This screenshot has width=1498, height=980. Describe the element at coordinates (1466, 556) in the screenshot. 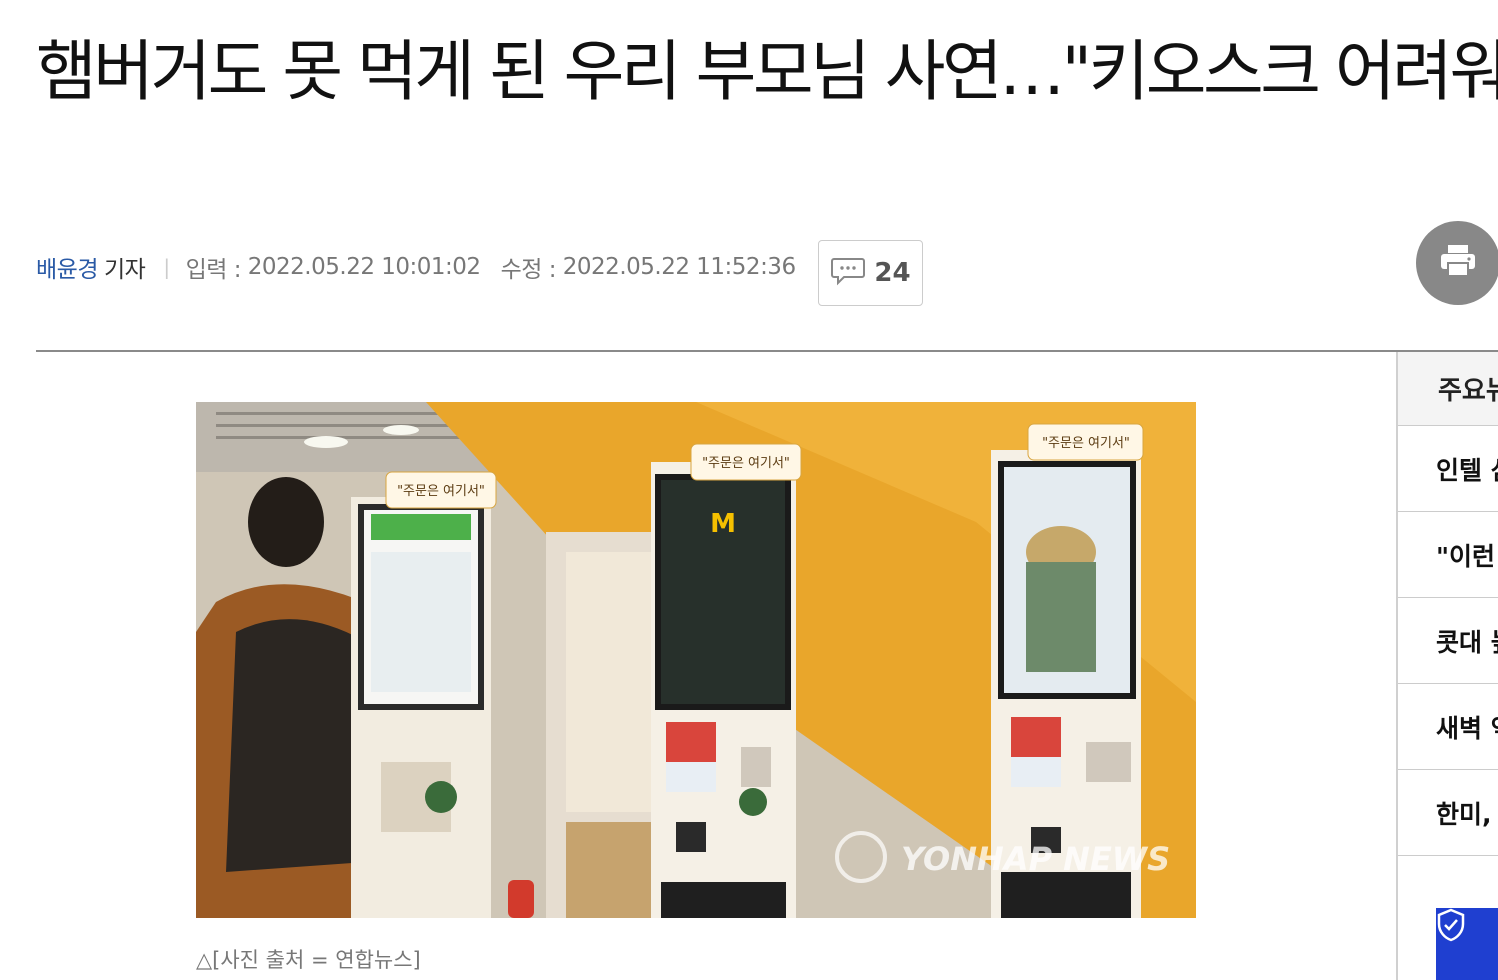

I see `sidebar-item-label: "이런` at that location.